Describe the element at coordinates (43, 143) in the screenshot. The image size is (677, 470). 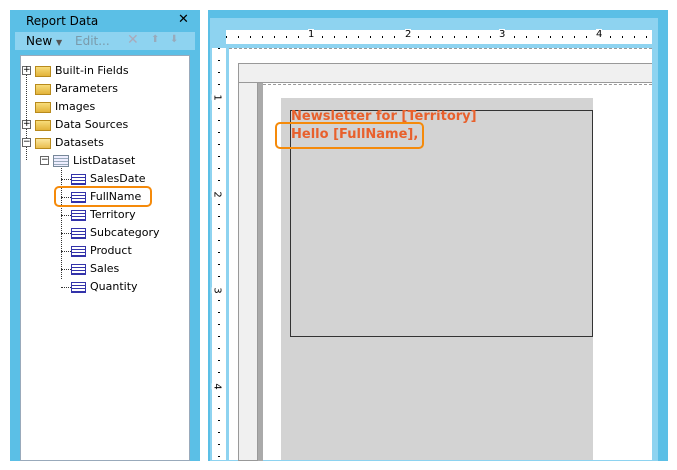
I see `folder-open-icon` at that location.